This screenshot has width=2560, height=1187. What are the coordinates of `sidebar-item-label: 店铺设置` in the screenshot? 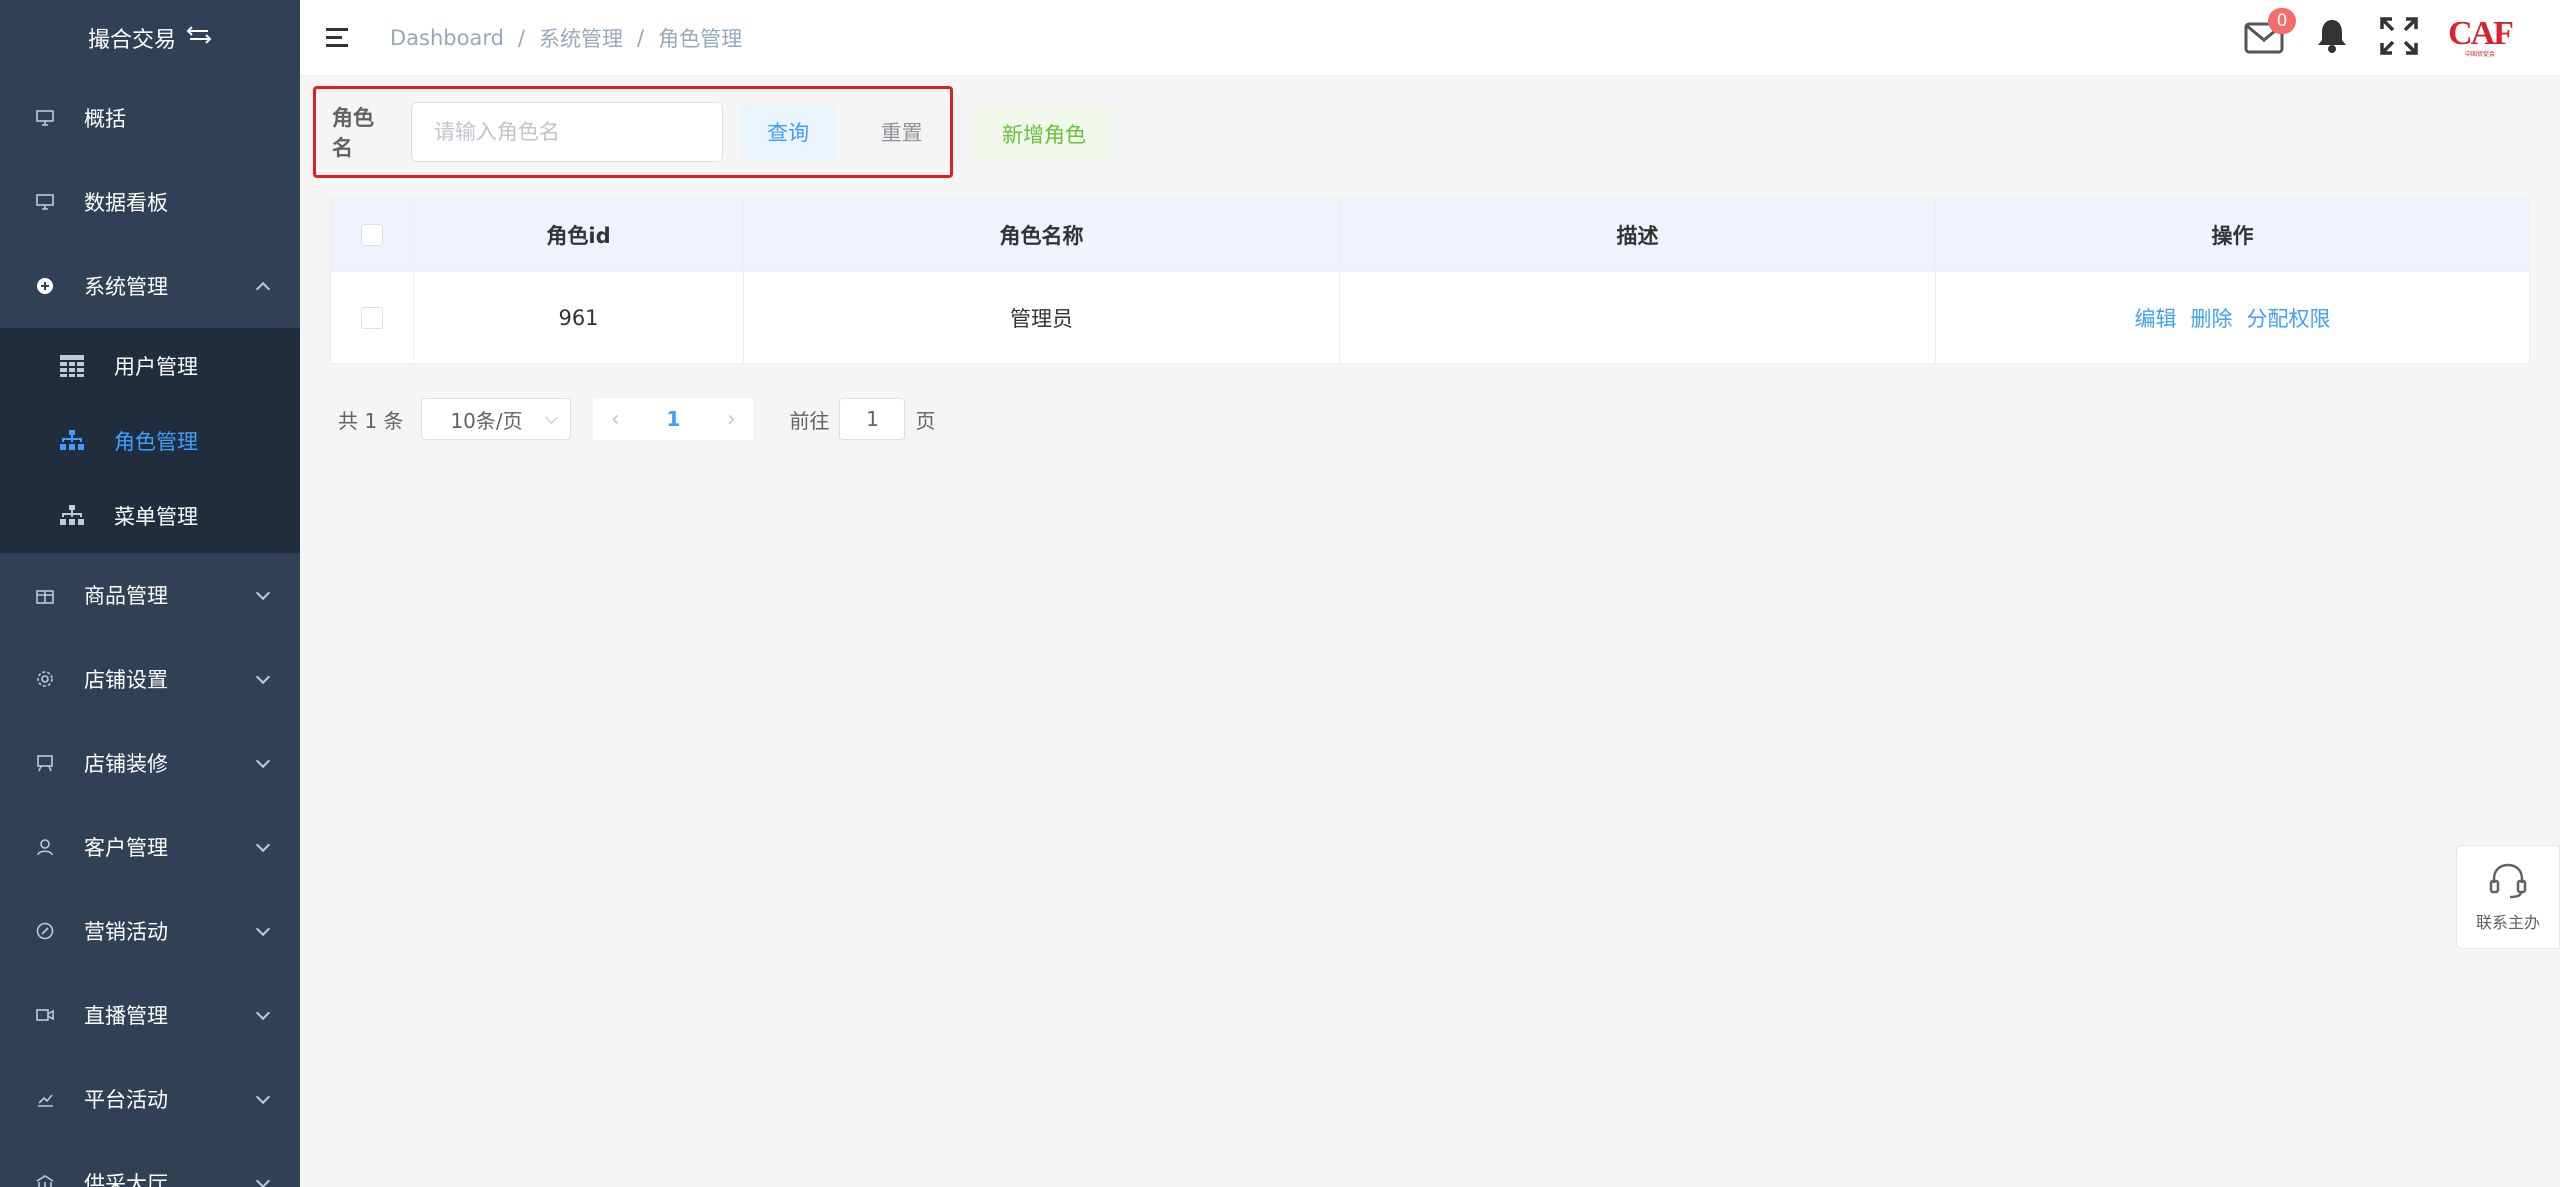 It's located at (126, 680).